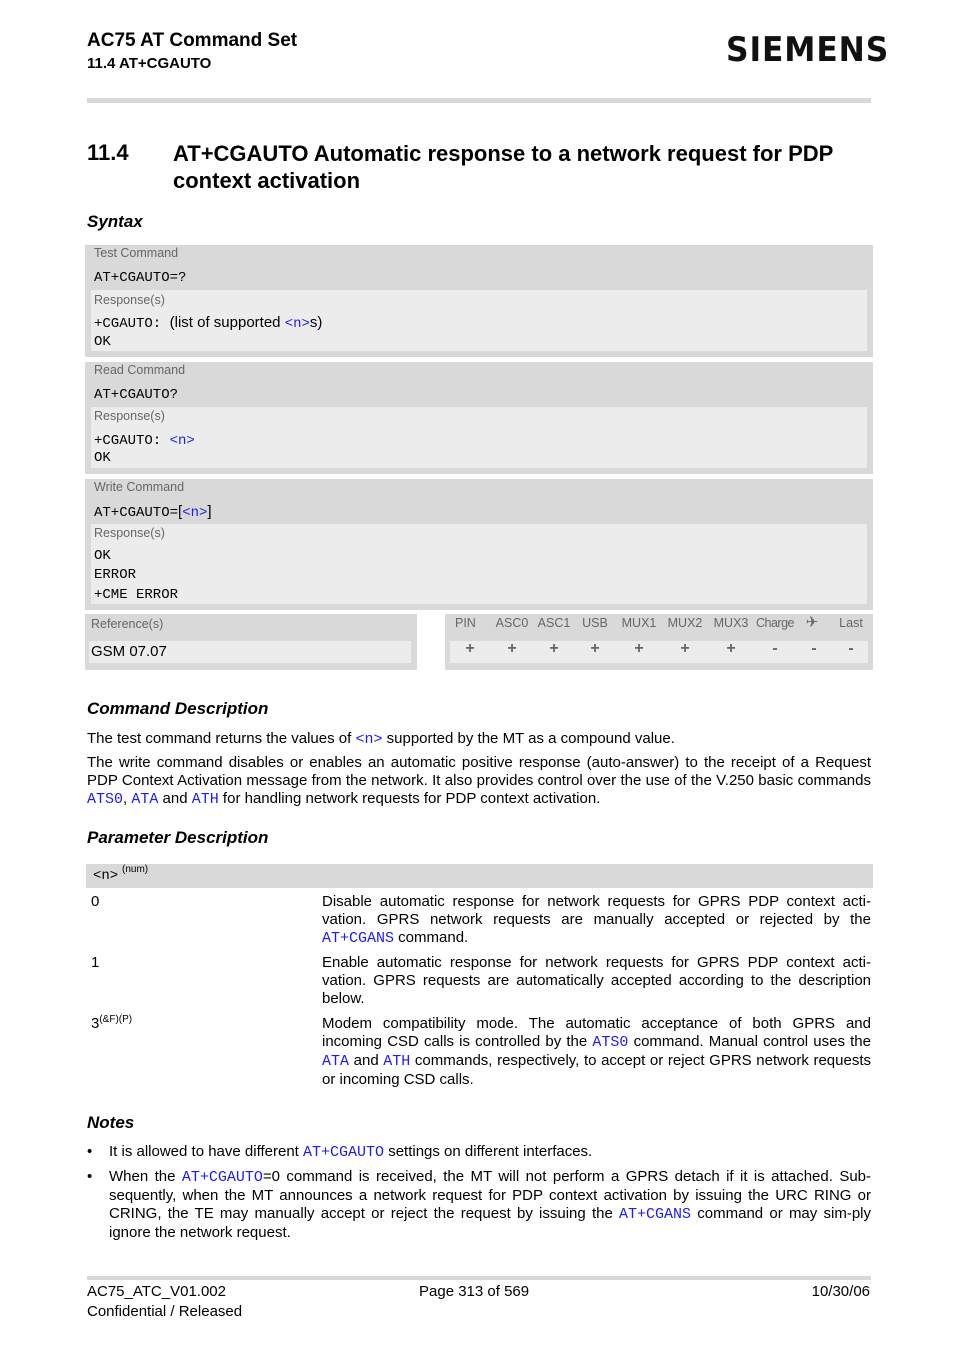 The height and width of the screenshot is (1351, 954). I want to click on flag-value-last: -, so click(851, 648).